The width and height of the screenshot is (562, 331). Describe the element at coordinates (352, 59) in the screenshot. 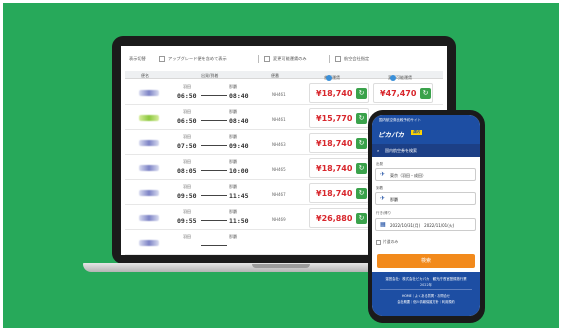

I see `filter-airline: 航空会社指定` at that location.